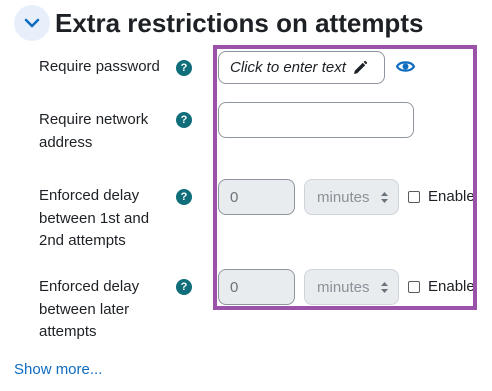 The image size is (492, 391). I want to click on label-line: Require network, so click(94, 119).